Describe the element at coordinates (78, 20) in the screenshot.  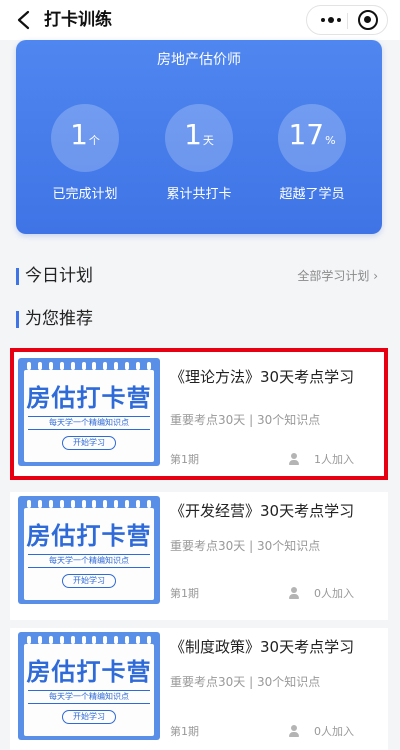
I see `page-title: 打卡训练` at that location.